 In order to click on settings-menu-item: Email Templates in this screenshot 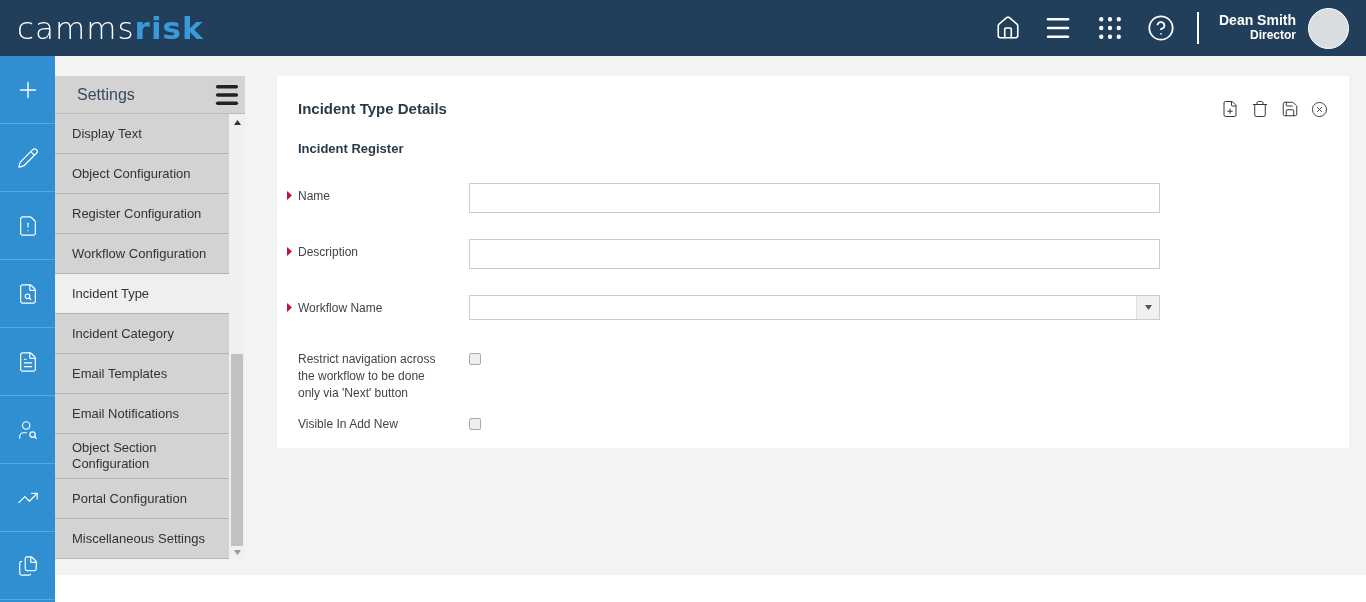, I will do `click(142, 374)`.